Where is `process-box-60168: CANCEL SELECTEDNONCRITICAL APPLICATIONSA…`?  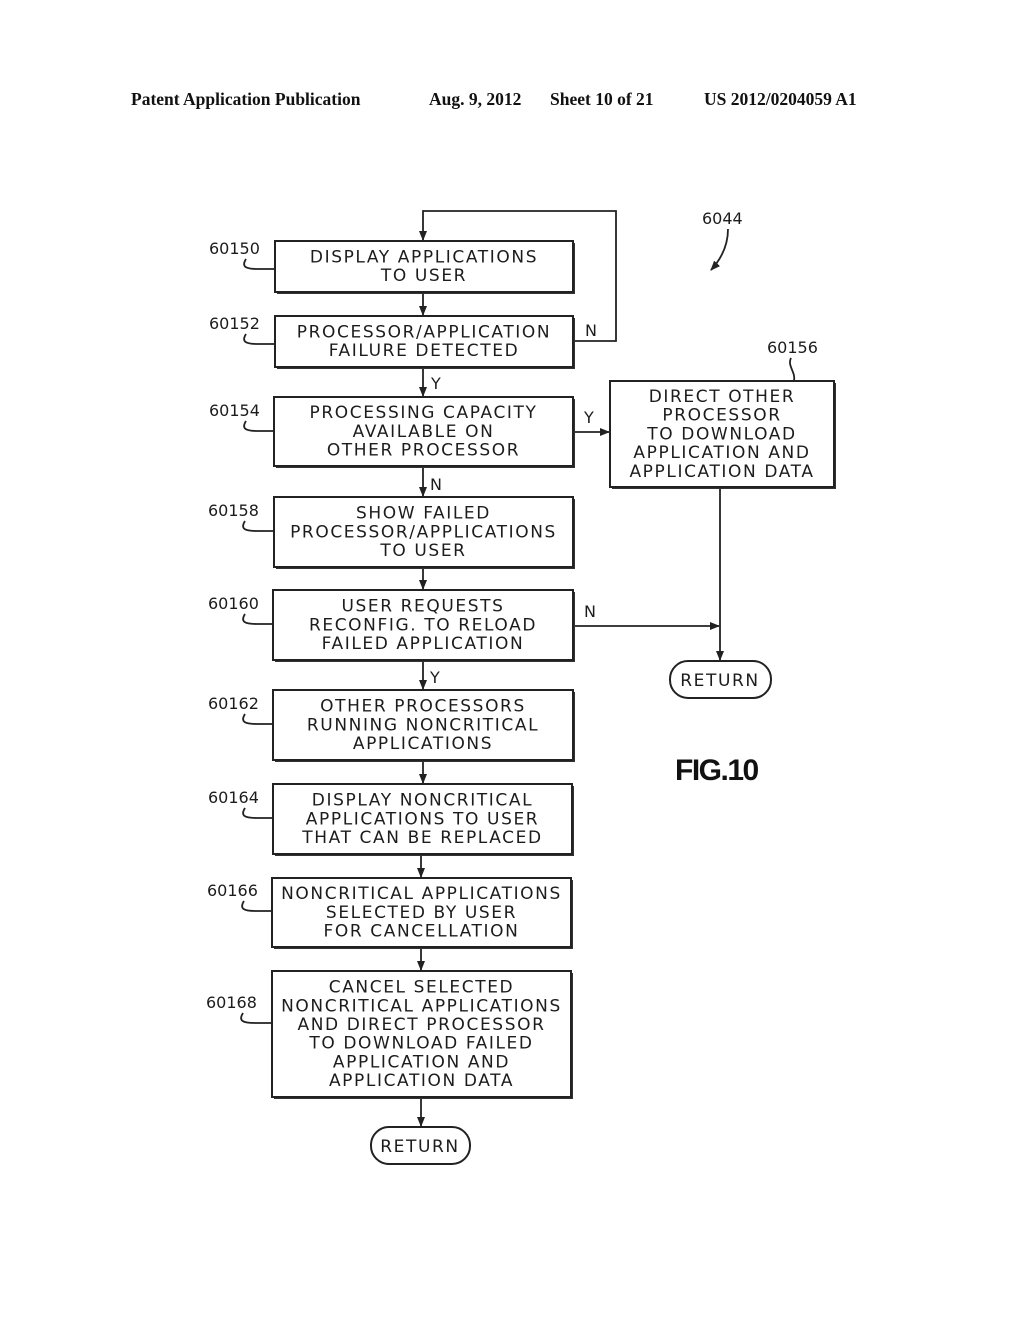 process-box-60168: CANCEL SELECTEDNONCRITICAL APPLICATIONSA… is located at coordinates (389, 1034).